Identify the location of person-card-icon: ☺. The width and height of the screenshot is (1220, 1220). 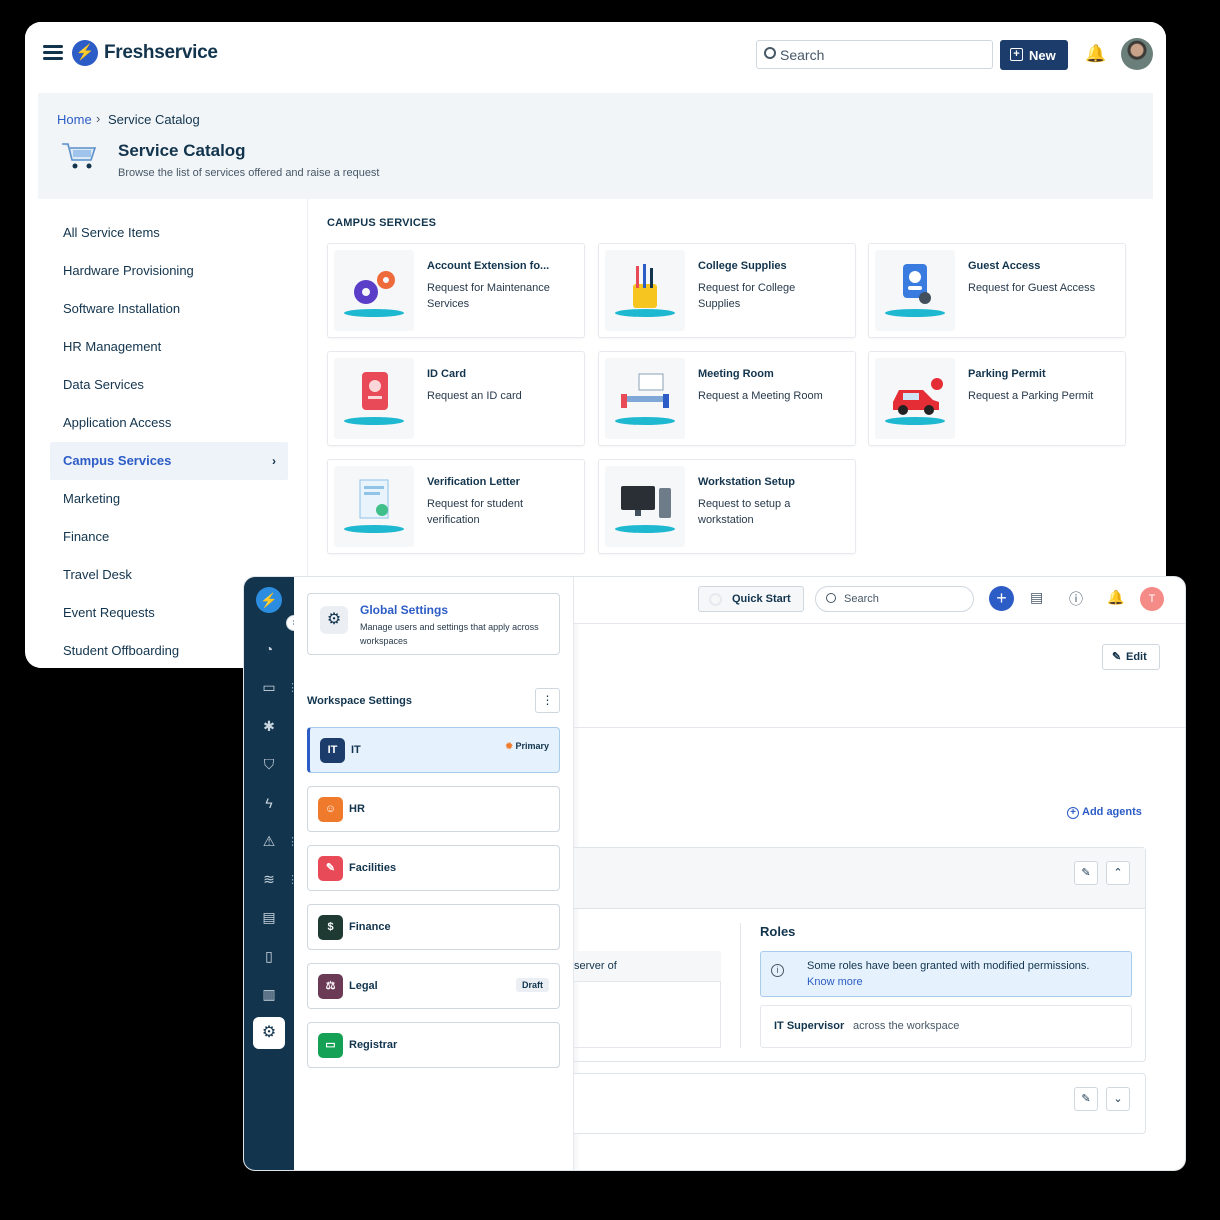
(330, 809).